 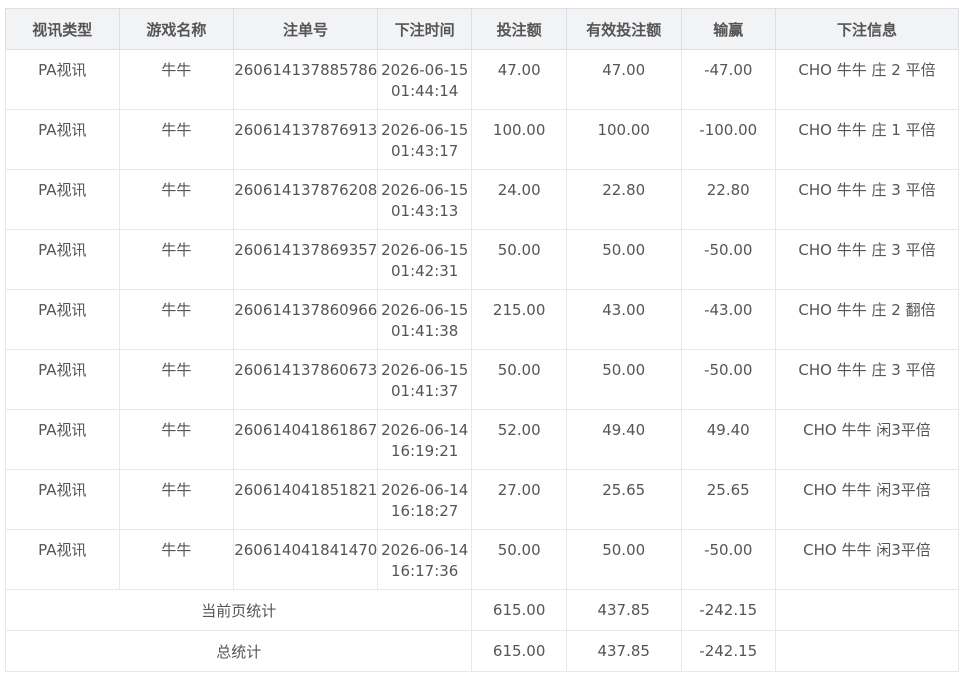 What do you see at coordinates (424, 211) in the screenshot?
I see `bet-clock-time: 01:43:13` at bounding box center [424, 211].